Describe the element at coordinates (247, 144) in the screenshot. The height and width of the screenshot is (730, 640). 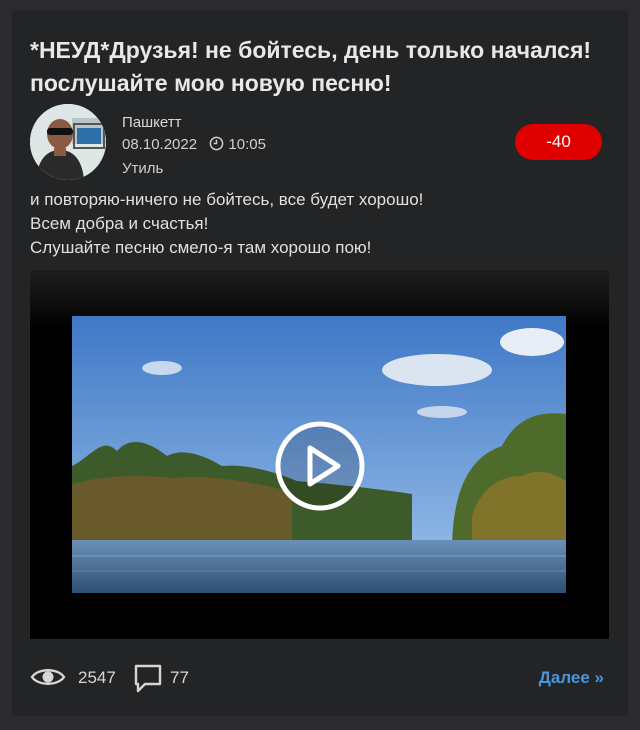
I see `post-time: 10:05` at that location.